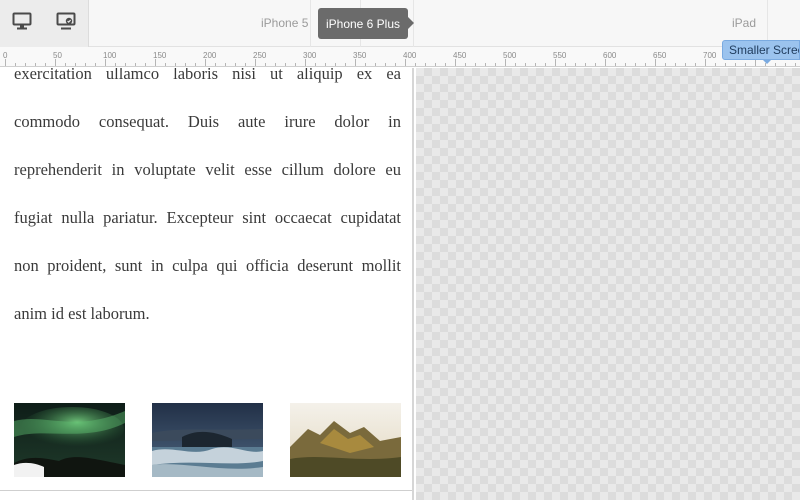  I want to click on ruler-label: 700, so click(710, 55).